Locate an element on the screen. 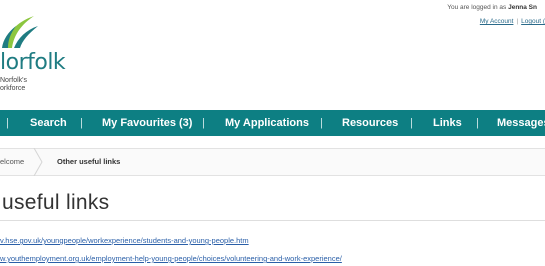 Image resolution: width=545 pixels, height=266 pixels. site-logo: lorfolk Norfolk's orkforce is located at coordinates (35, 57).